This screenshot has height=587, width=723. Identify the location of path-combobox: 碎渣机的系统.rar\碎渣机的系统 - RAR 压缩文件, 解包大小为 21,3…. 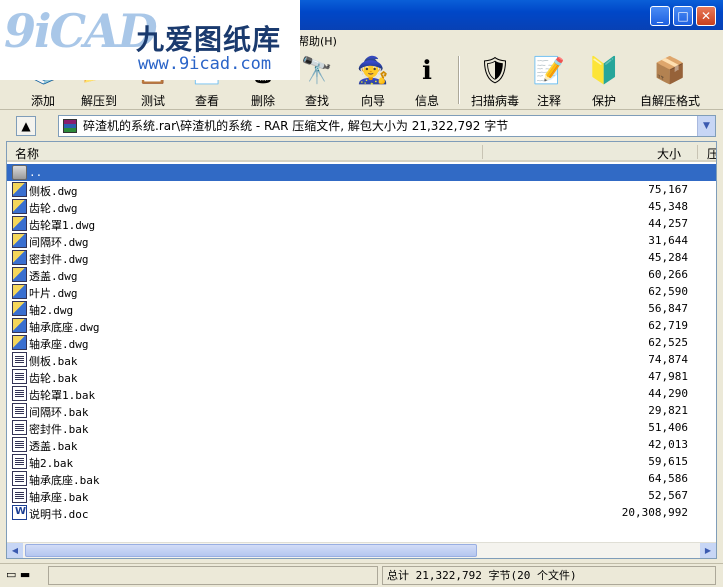
(387, 126).